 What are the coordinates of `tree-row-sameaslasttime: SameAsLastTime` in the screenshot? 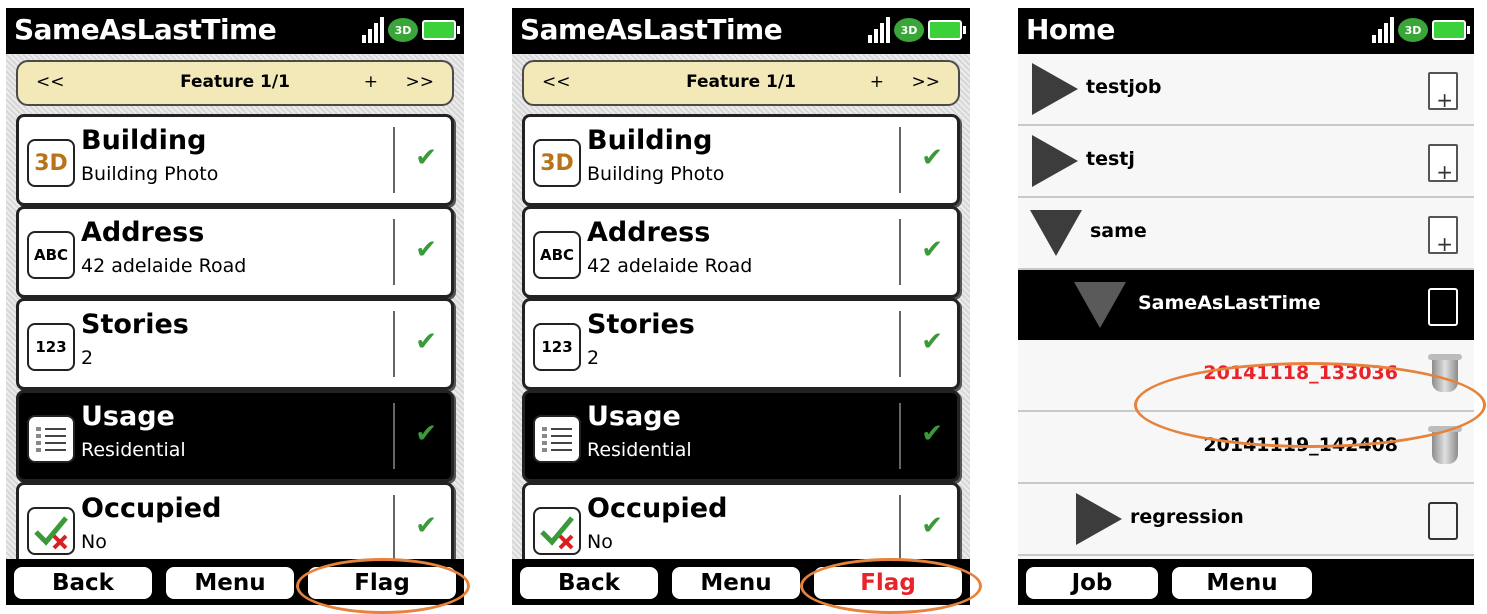 It's located at (1246, 305).